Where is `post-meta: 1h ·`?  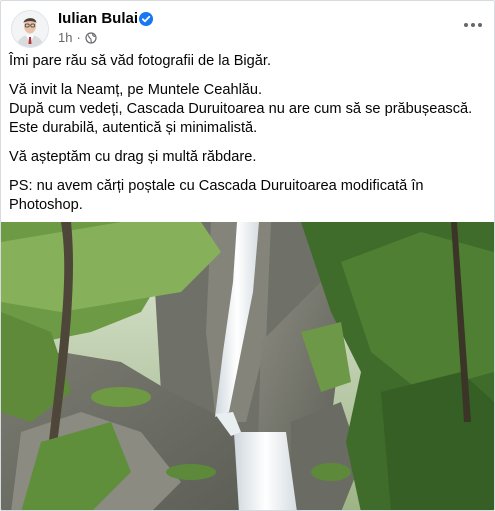
post-meta: 1h · is located at coordinates (77, 37).